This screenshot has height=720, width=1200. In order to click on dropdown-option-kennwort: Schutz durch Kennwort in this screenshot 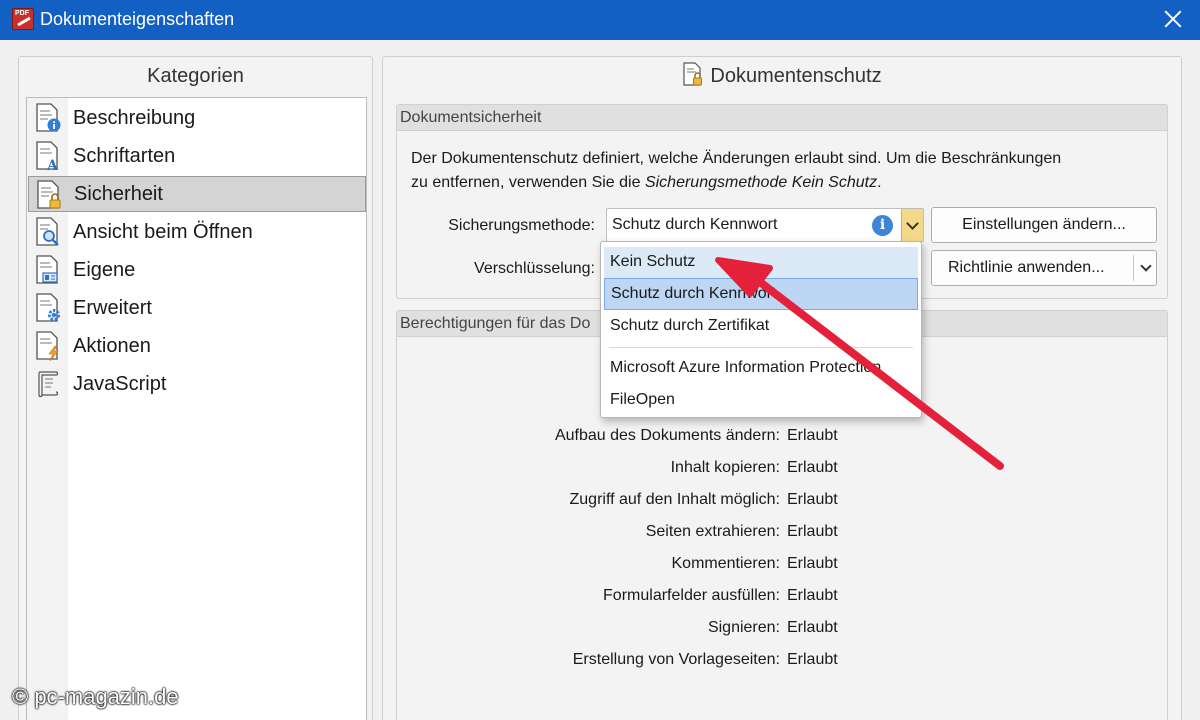, I will do `click(761, 294)`.